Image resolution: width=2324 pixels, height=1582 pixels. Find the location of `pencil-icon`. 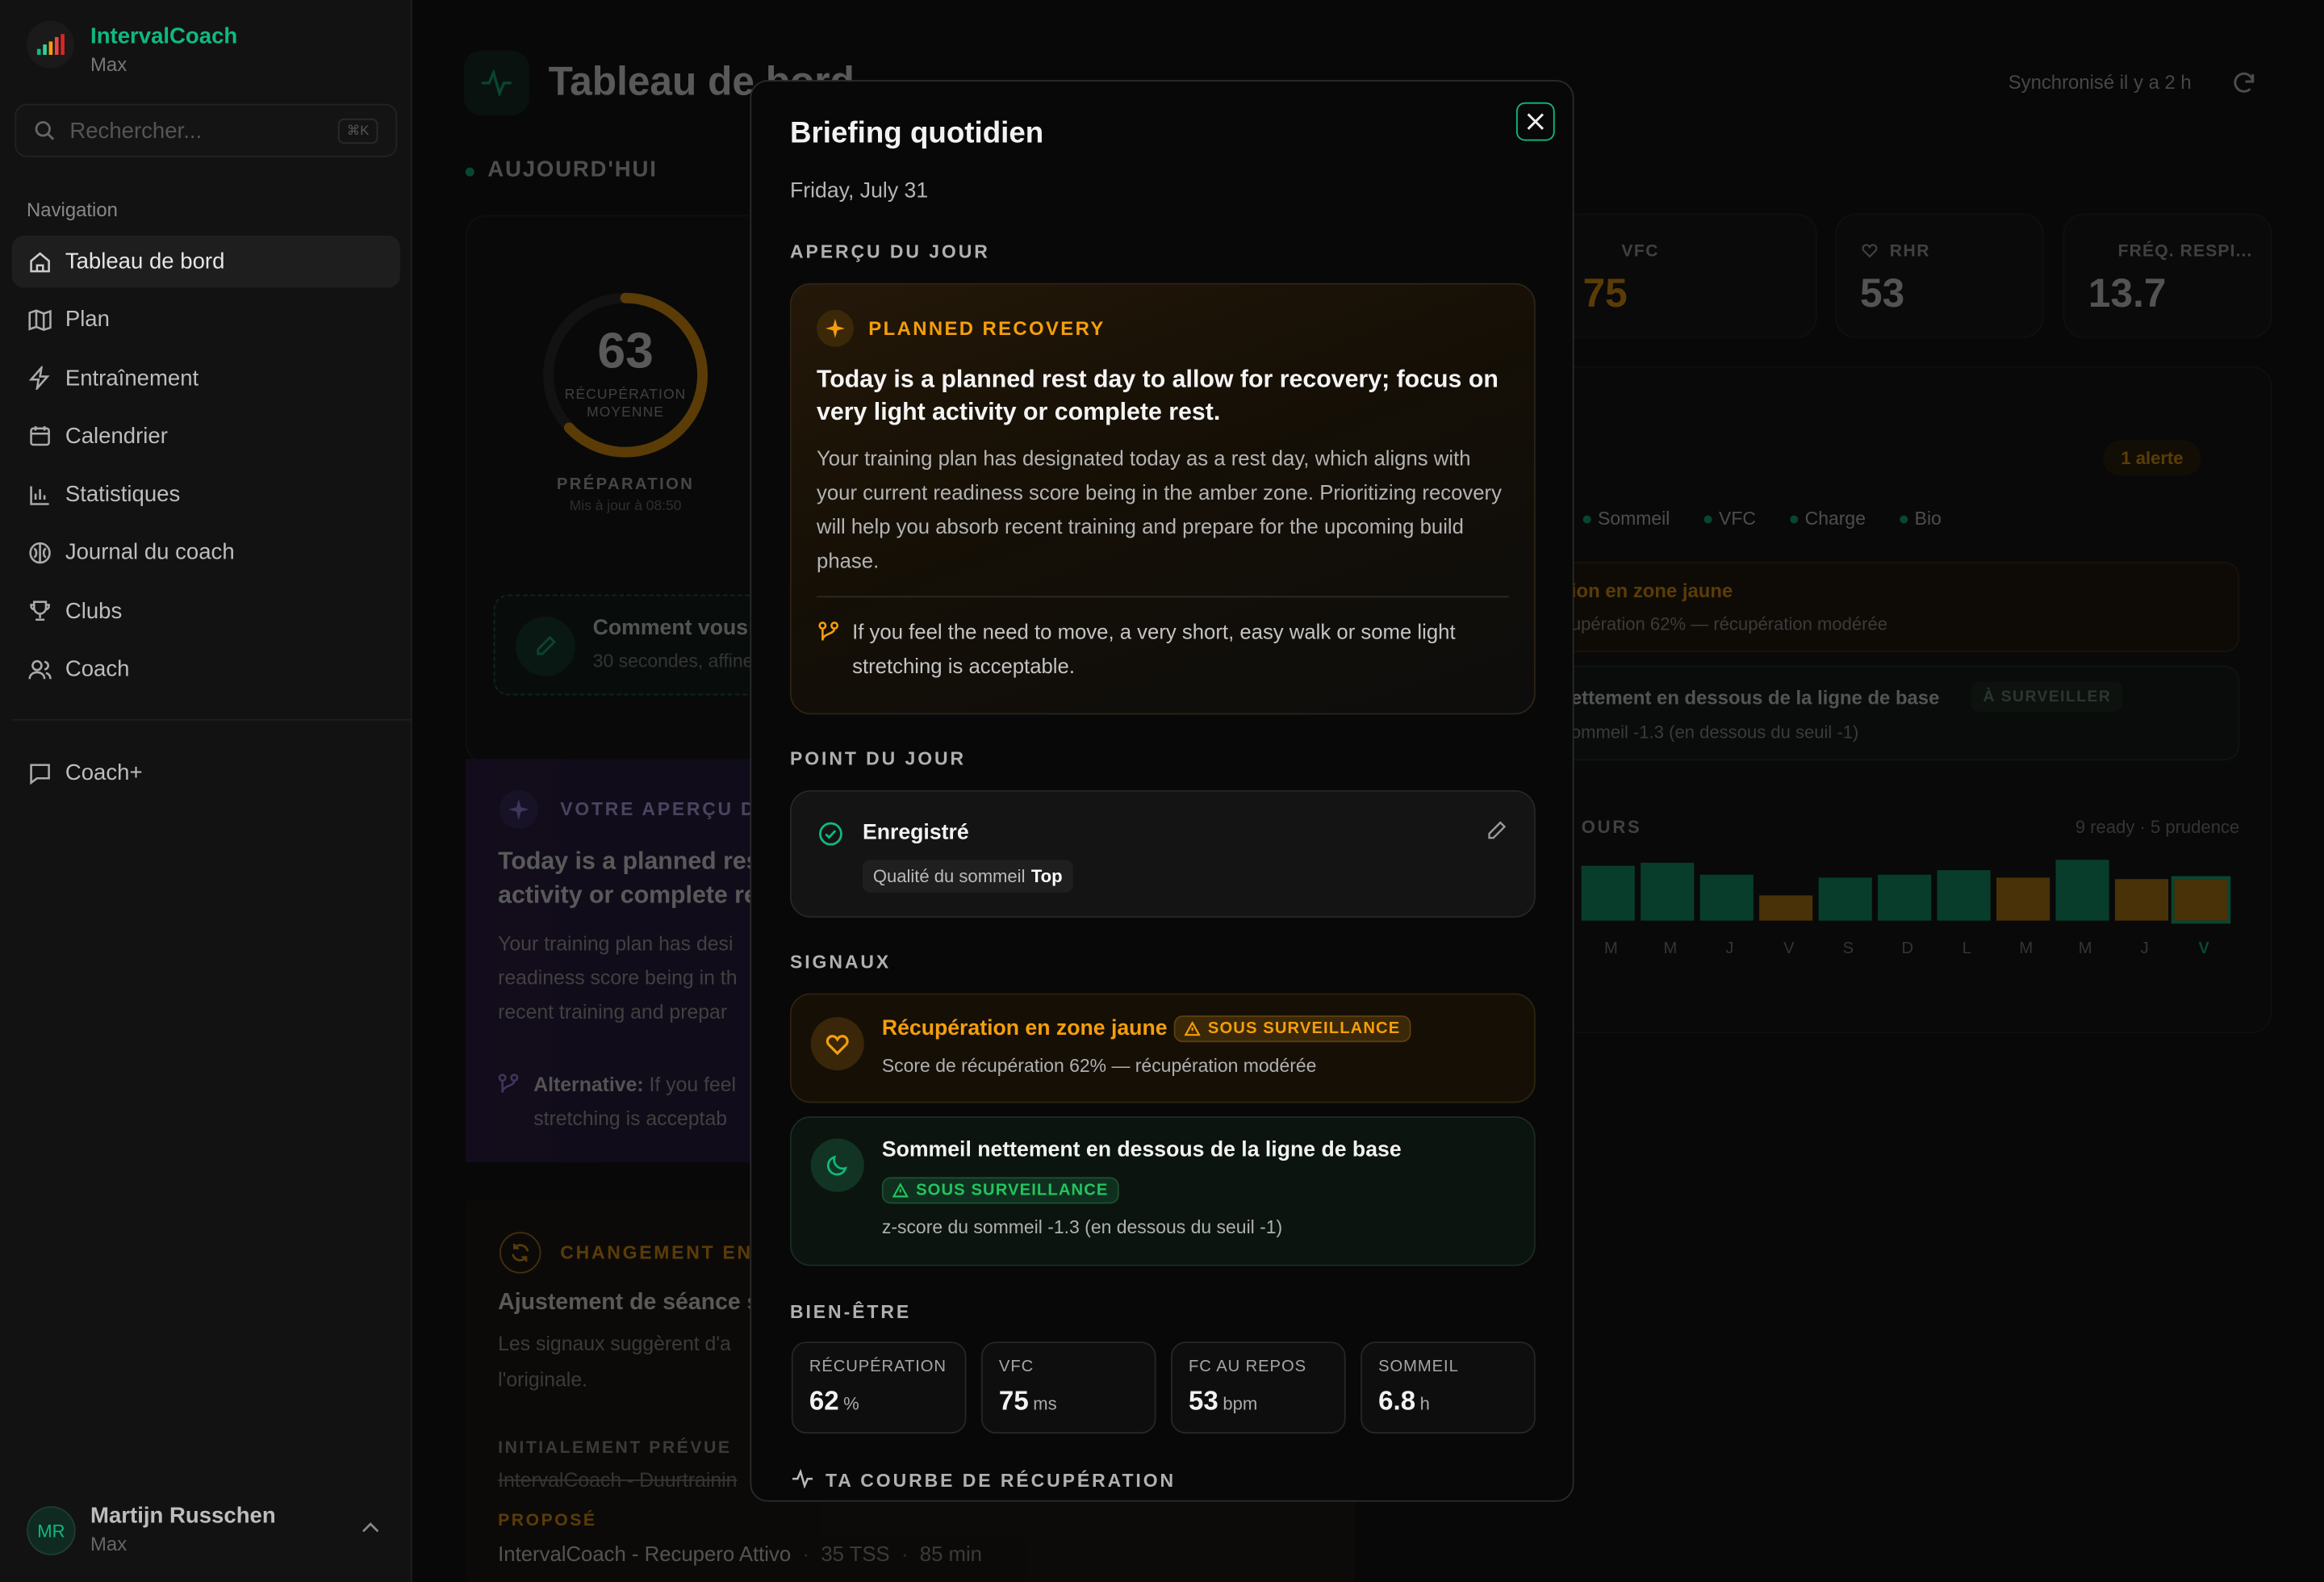

pencil-icon is located at coordinates (1496, 831).